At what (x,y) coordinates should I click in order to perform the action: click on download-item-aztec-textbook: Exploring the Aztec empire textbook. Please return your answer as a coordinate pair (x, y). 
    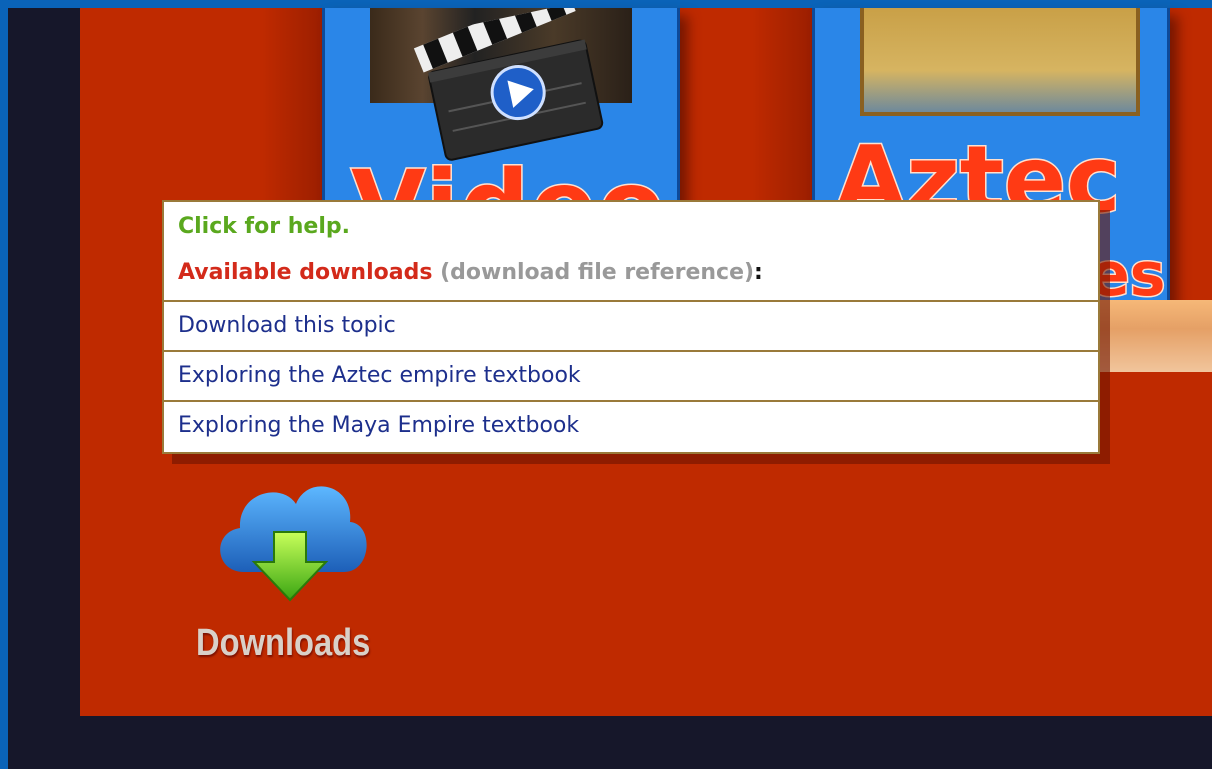
    Looking at the image, I should click on (631, 377).